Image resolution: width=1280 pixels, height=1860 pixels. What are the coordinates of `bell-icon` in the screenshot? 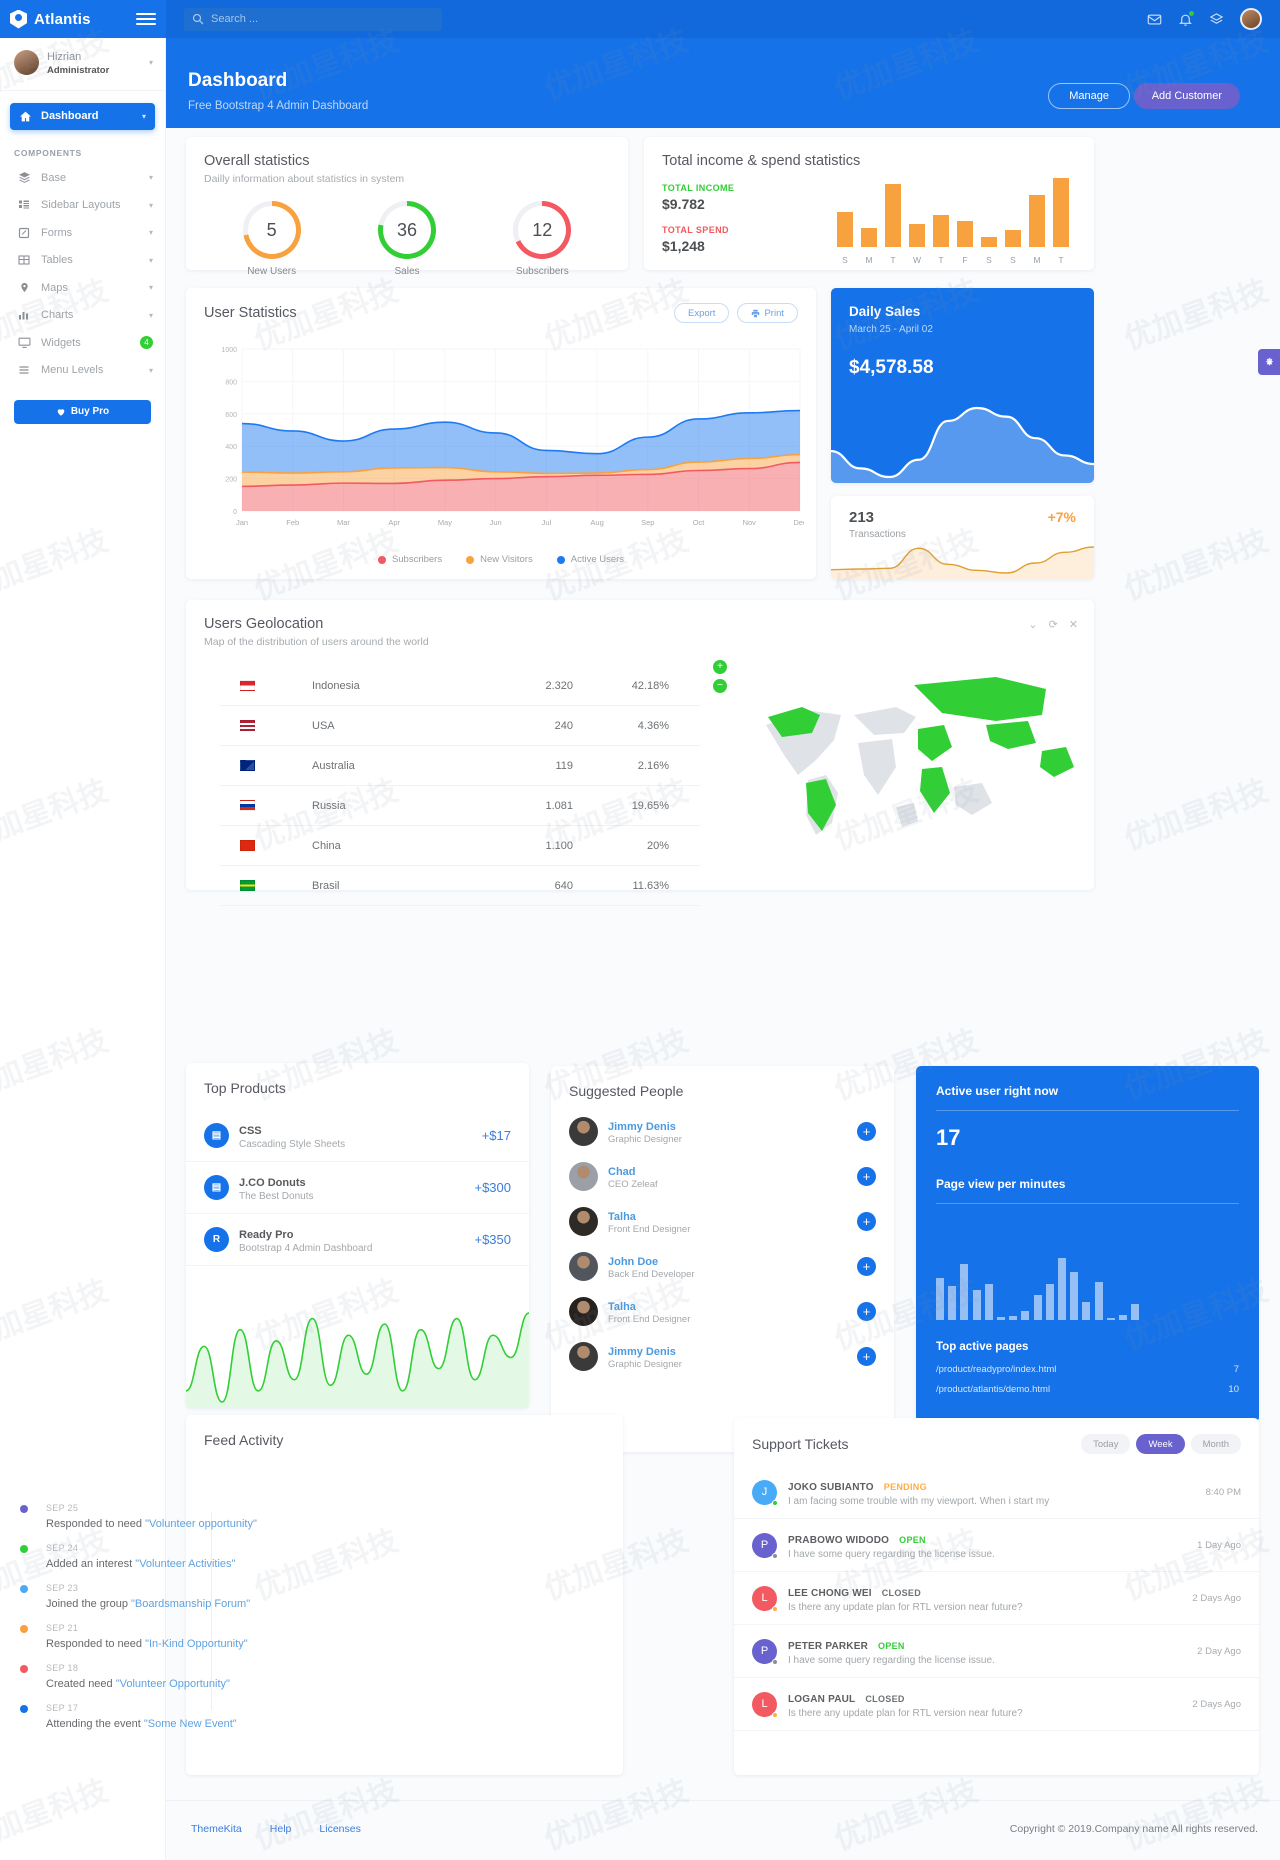 It's located at (1186, 18).